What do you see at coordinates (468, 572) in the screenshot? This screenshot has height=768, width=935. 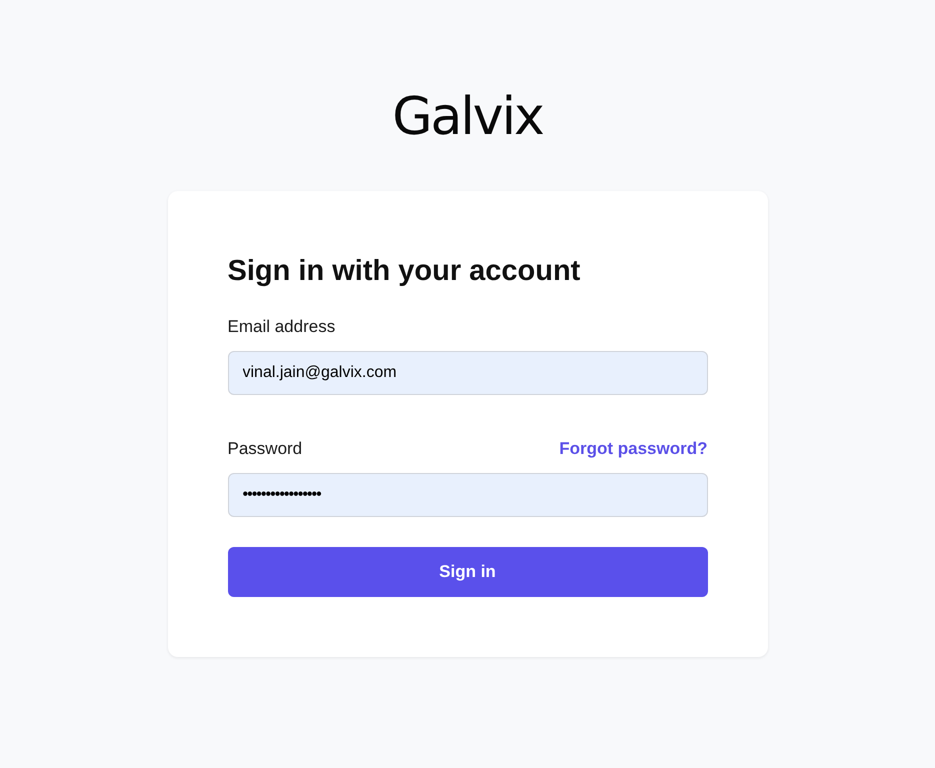 I see `sign-in-button: Sign in` at bounding box center [468, 572].